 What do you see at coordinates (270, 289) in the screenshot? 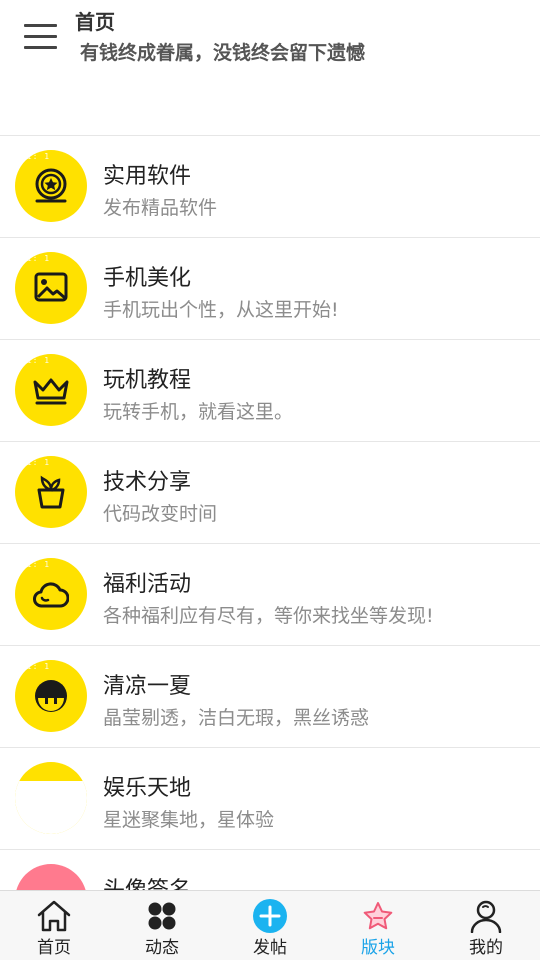
I see `list-item-beautify: ıı: 1 手机美化 手机玩出个性，从这里开始!` at bounding box center [270, 289].